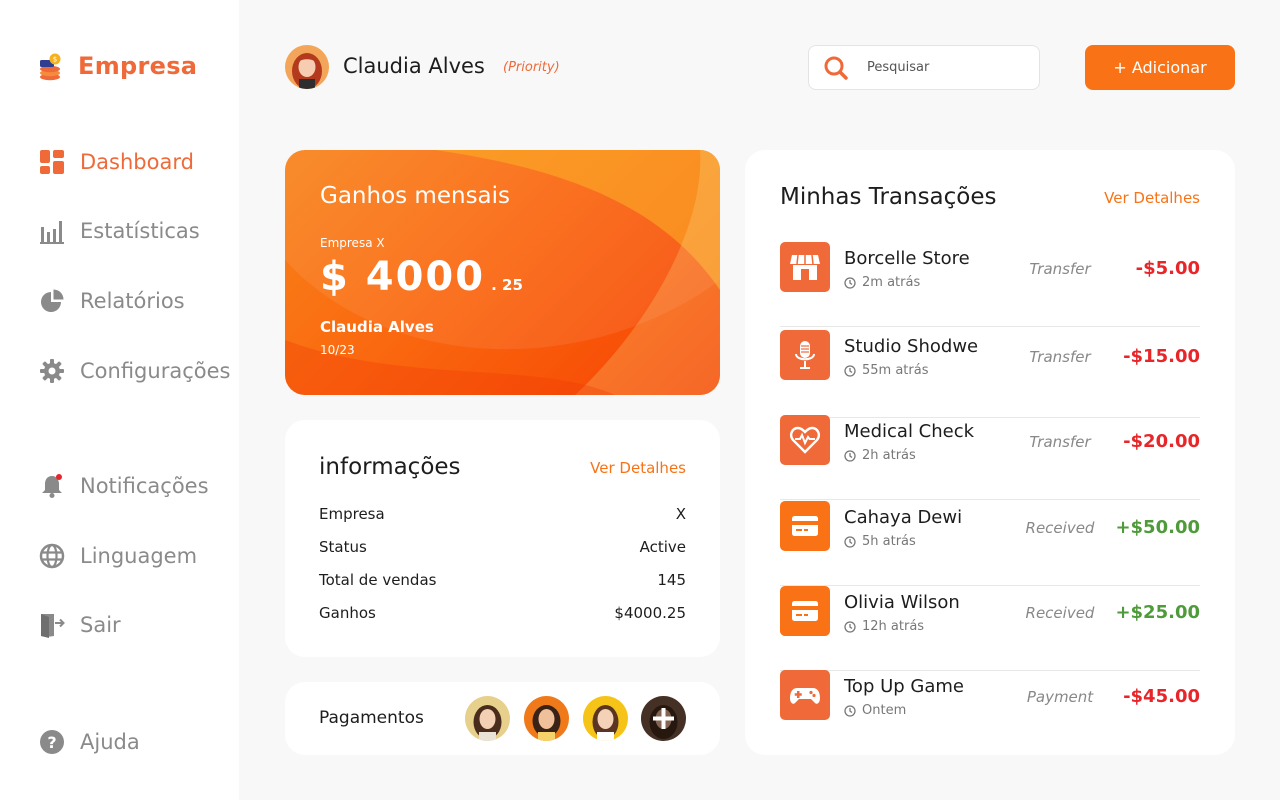  Describe the element at coordinates (990, 284) in the screenshot. I see `transaction-row: Borcelle Store 2m atrás Transfer -$5.00` at that location.